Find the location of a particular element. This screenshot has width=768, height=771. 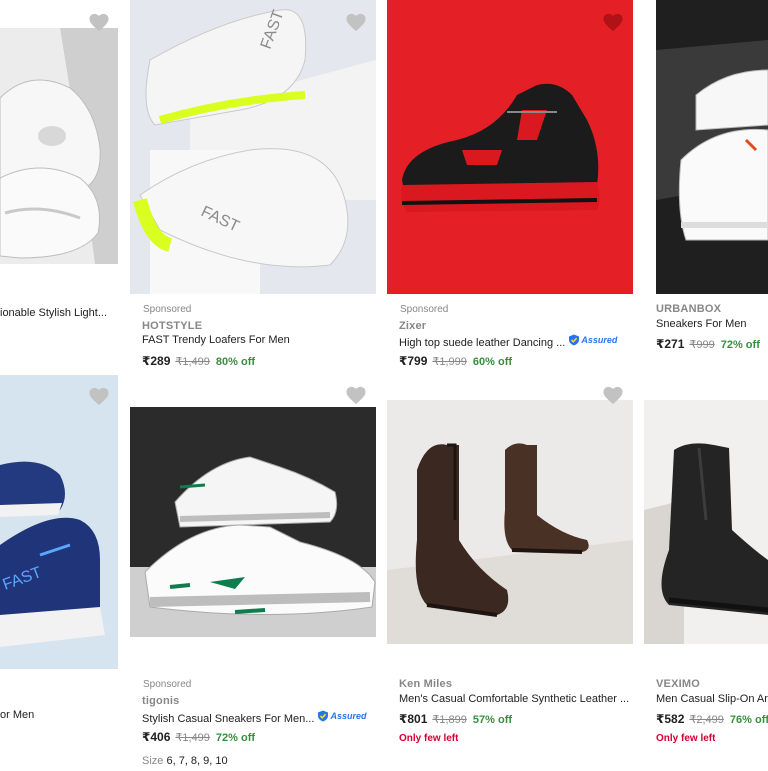

product-mrp: ₹999 is located at coordinates (702, 345).